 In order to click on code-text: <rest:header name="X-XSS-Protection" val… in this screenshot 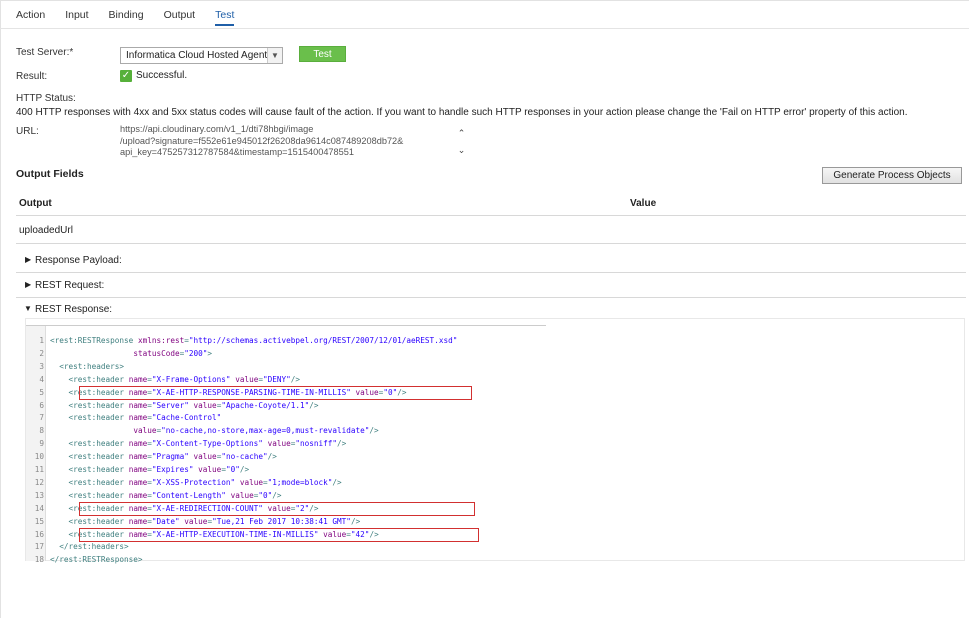, I will do `click(205, 482)`.